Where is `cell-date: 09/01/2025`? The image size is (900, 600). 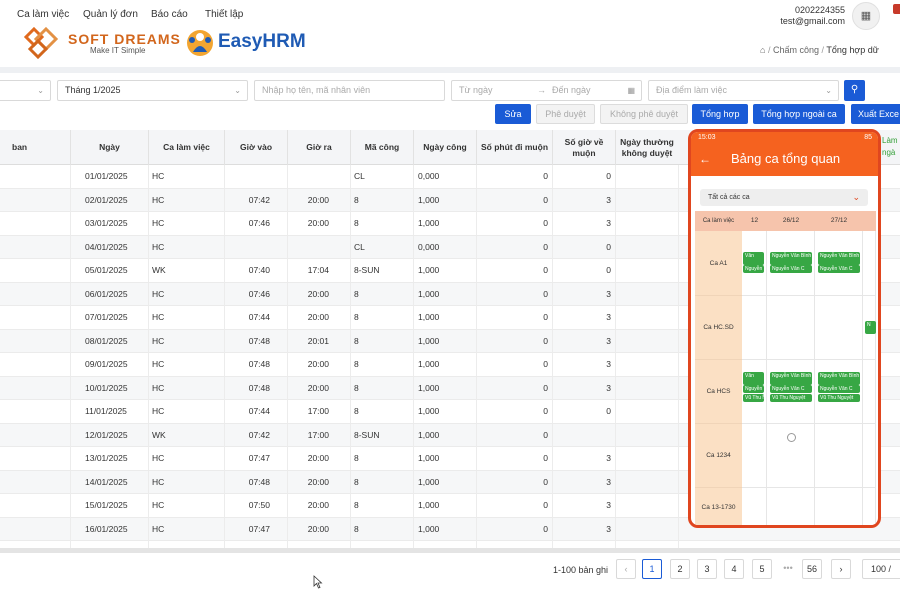 cell-date: 09/01/2025 is located at coordinates (109, 364).